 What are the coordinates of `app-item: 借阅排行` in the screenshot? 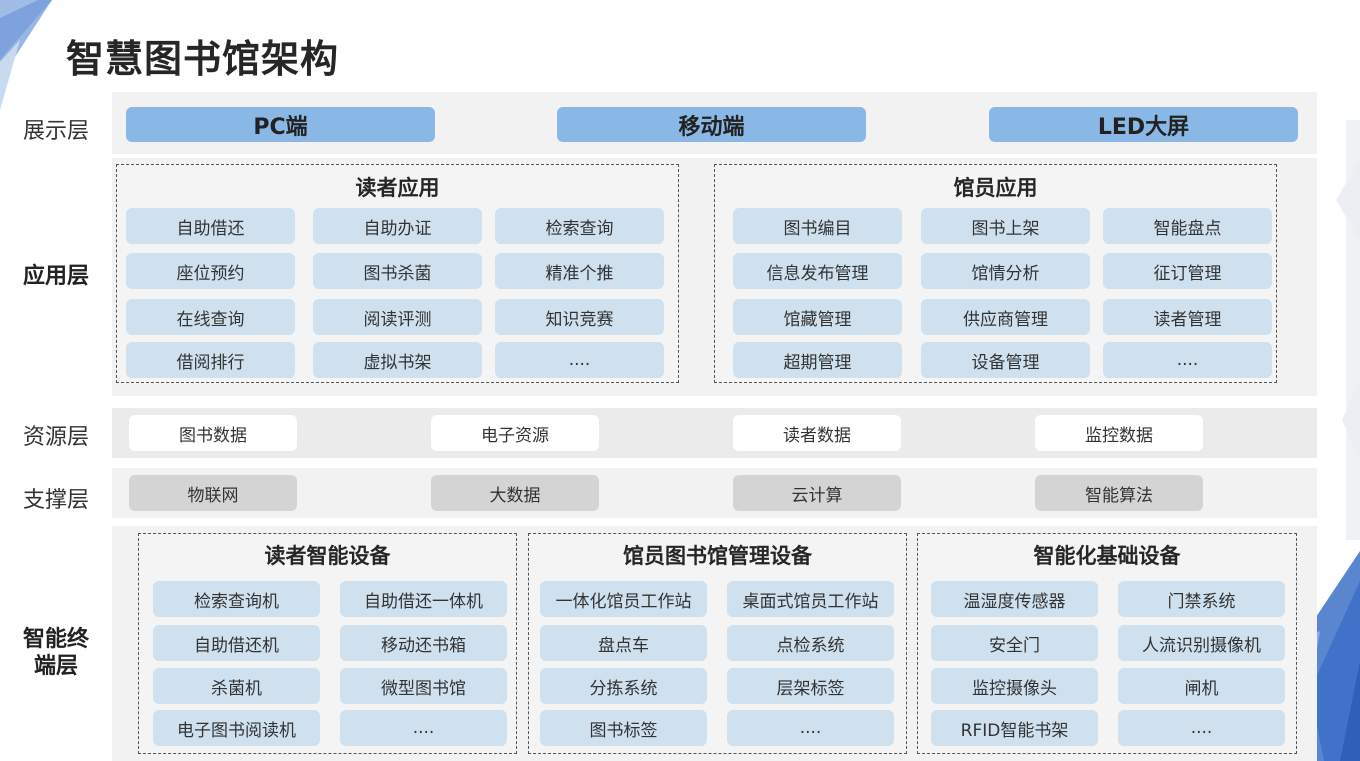 It's located at (210, 360).